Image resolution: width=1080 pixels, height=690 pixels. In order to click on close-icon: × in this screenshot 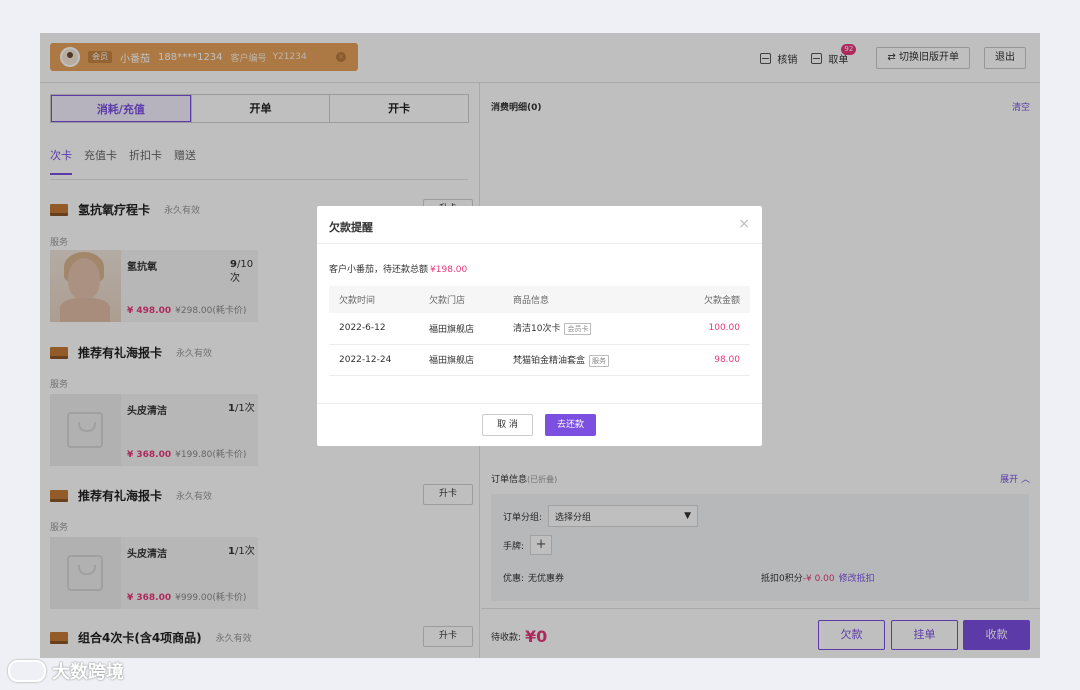, I will do `click(744, 224)`.